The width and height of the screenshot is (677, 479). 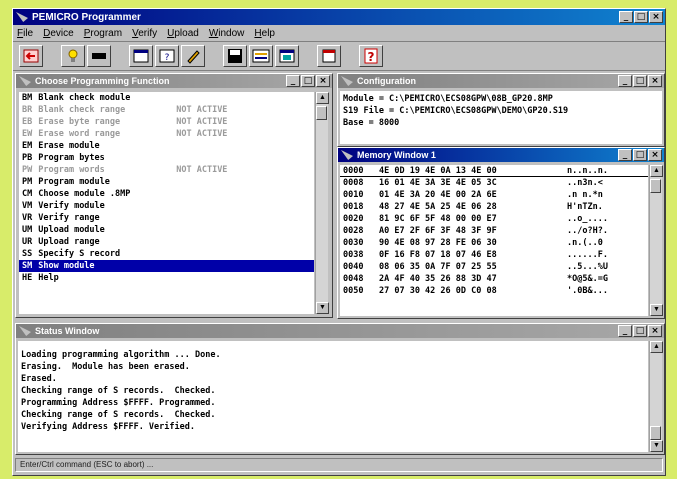 What do you see at coordinates (371, 123) in the screenshot?
I see `config-base-line: Base = 8000` at bounding box center [371, 123].